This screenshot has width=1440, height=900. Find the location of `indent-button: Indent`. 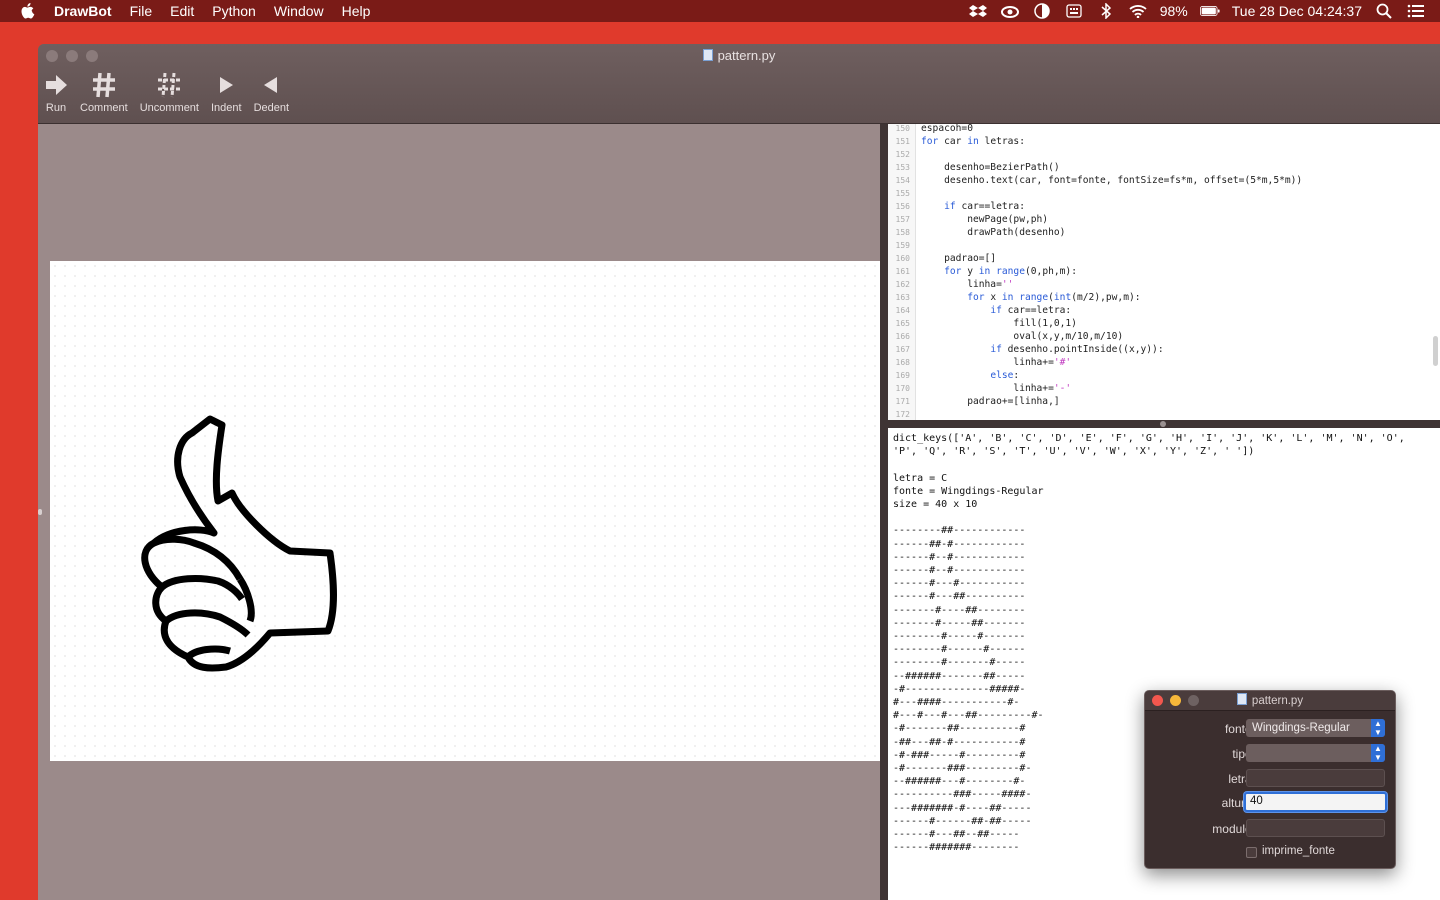

indent-button: Indent is located at coordinates (226, 92).